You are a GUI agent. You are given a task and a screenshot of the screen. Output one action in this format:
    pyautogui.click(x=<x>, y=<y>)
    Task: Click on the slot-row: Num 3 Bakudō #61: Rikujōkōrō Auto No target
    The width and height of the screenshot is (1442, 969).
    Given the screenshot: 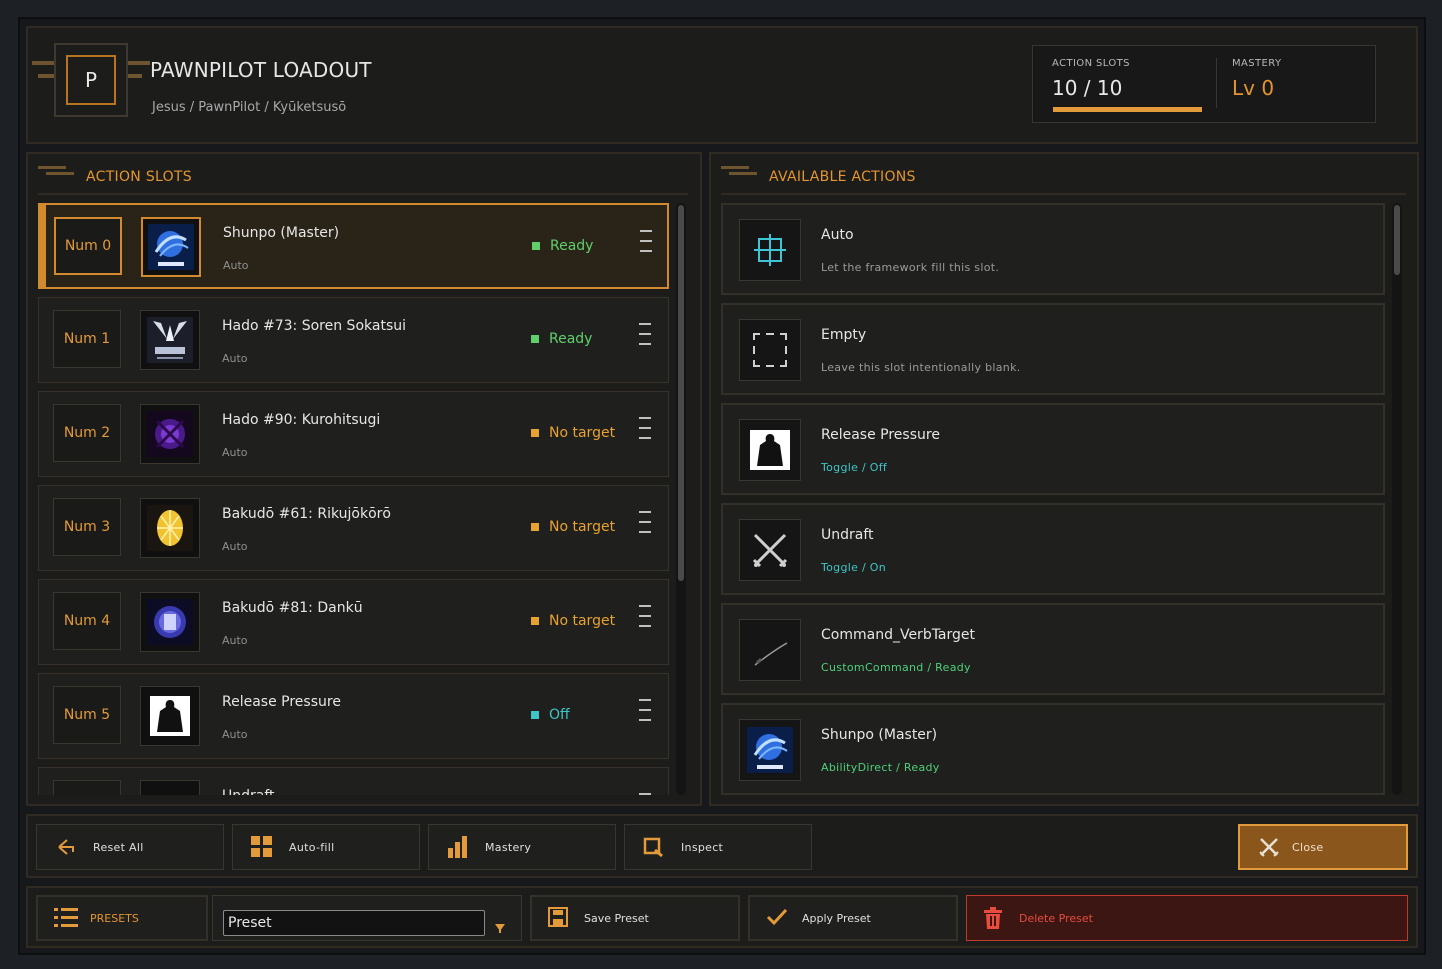 What is the action you would take?
    pyautogui.click(x=353, y=528)
    